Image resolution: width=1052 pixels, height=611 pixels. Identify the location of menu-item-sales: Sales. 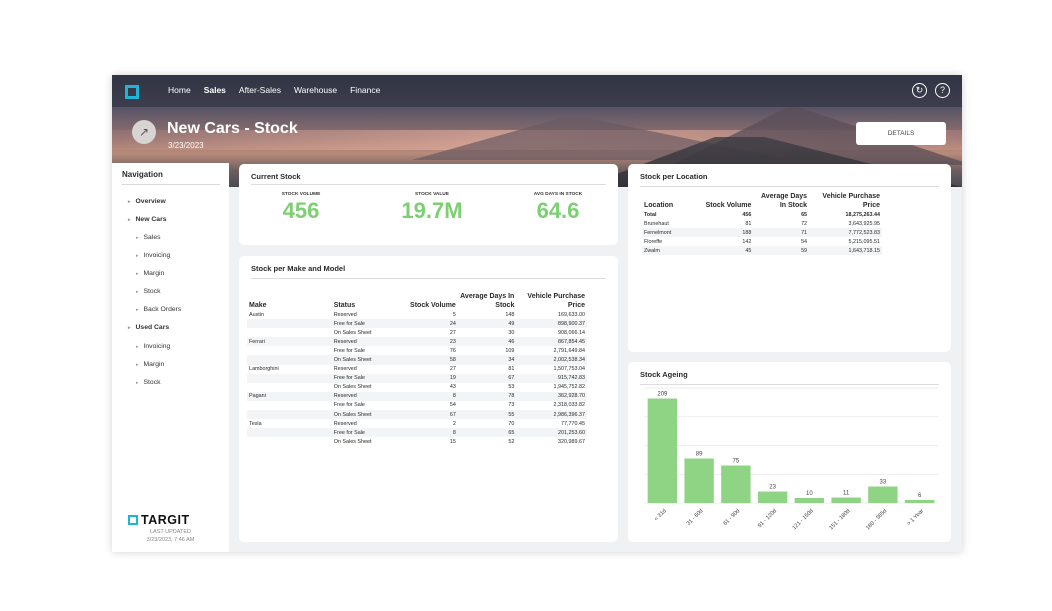
(215, 90).